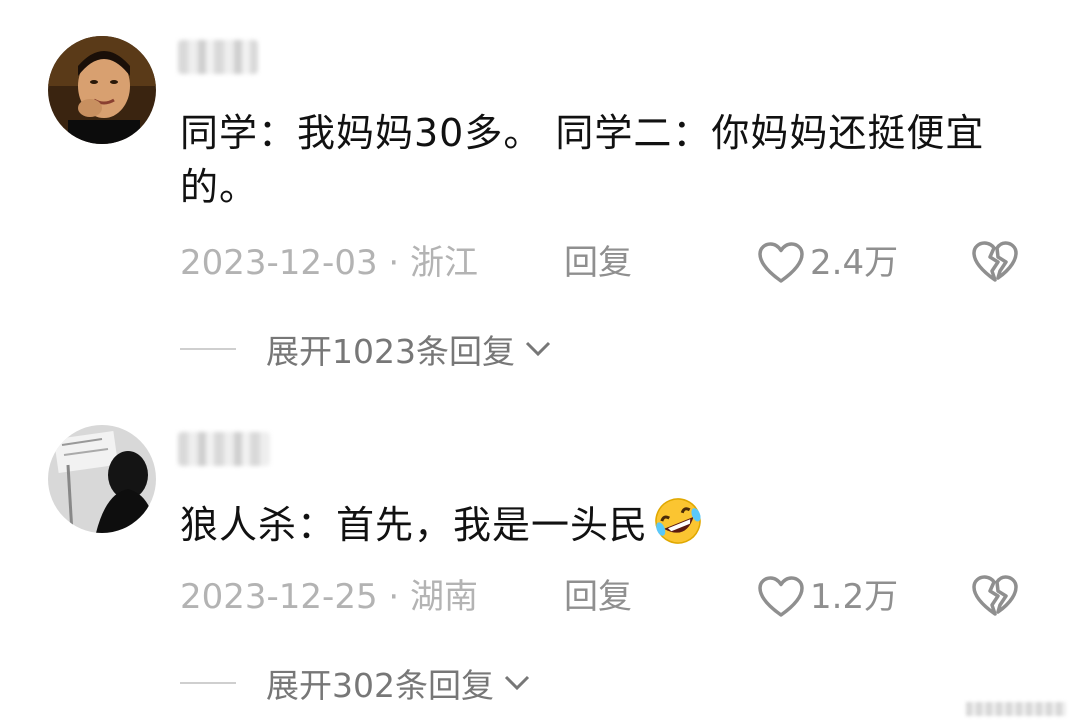 The height and width of the screenshot is (722, 1080). I want to click on comment-text: 狼人杀：首先，我是一头民, so click(610, 528).